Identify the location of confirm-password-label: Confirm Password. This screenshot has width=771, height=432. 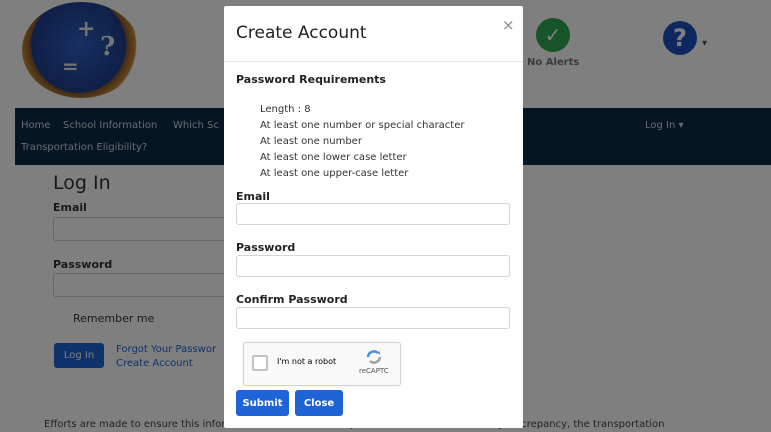
(292, 299).